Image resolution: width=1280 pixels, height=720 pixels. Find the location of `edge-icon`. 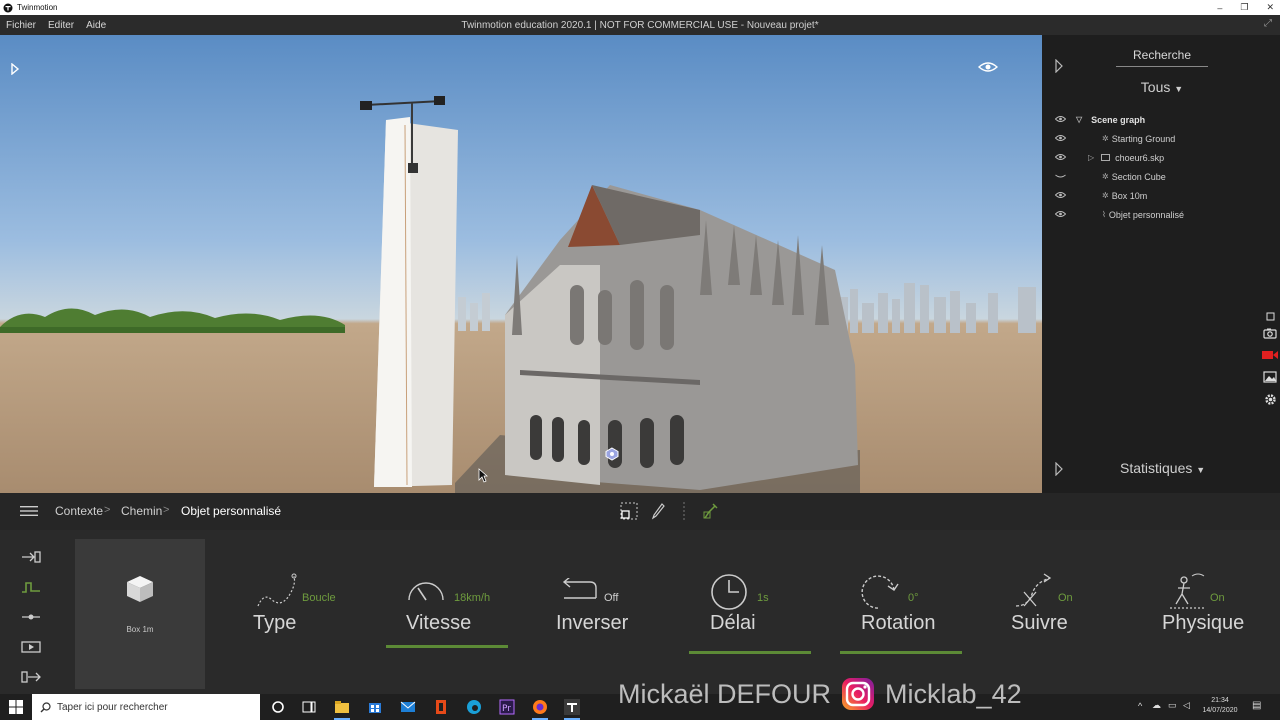

edge-icon is located at coordinates (474, 707).